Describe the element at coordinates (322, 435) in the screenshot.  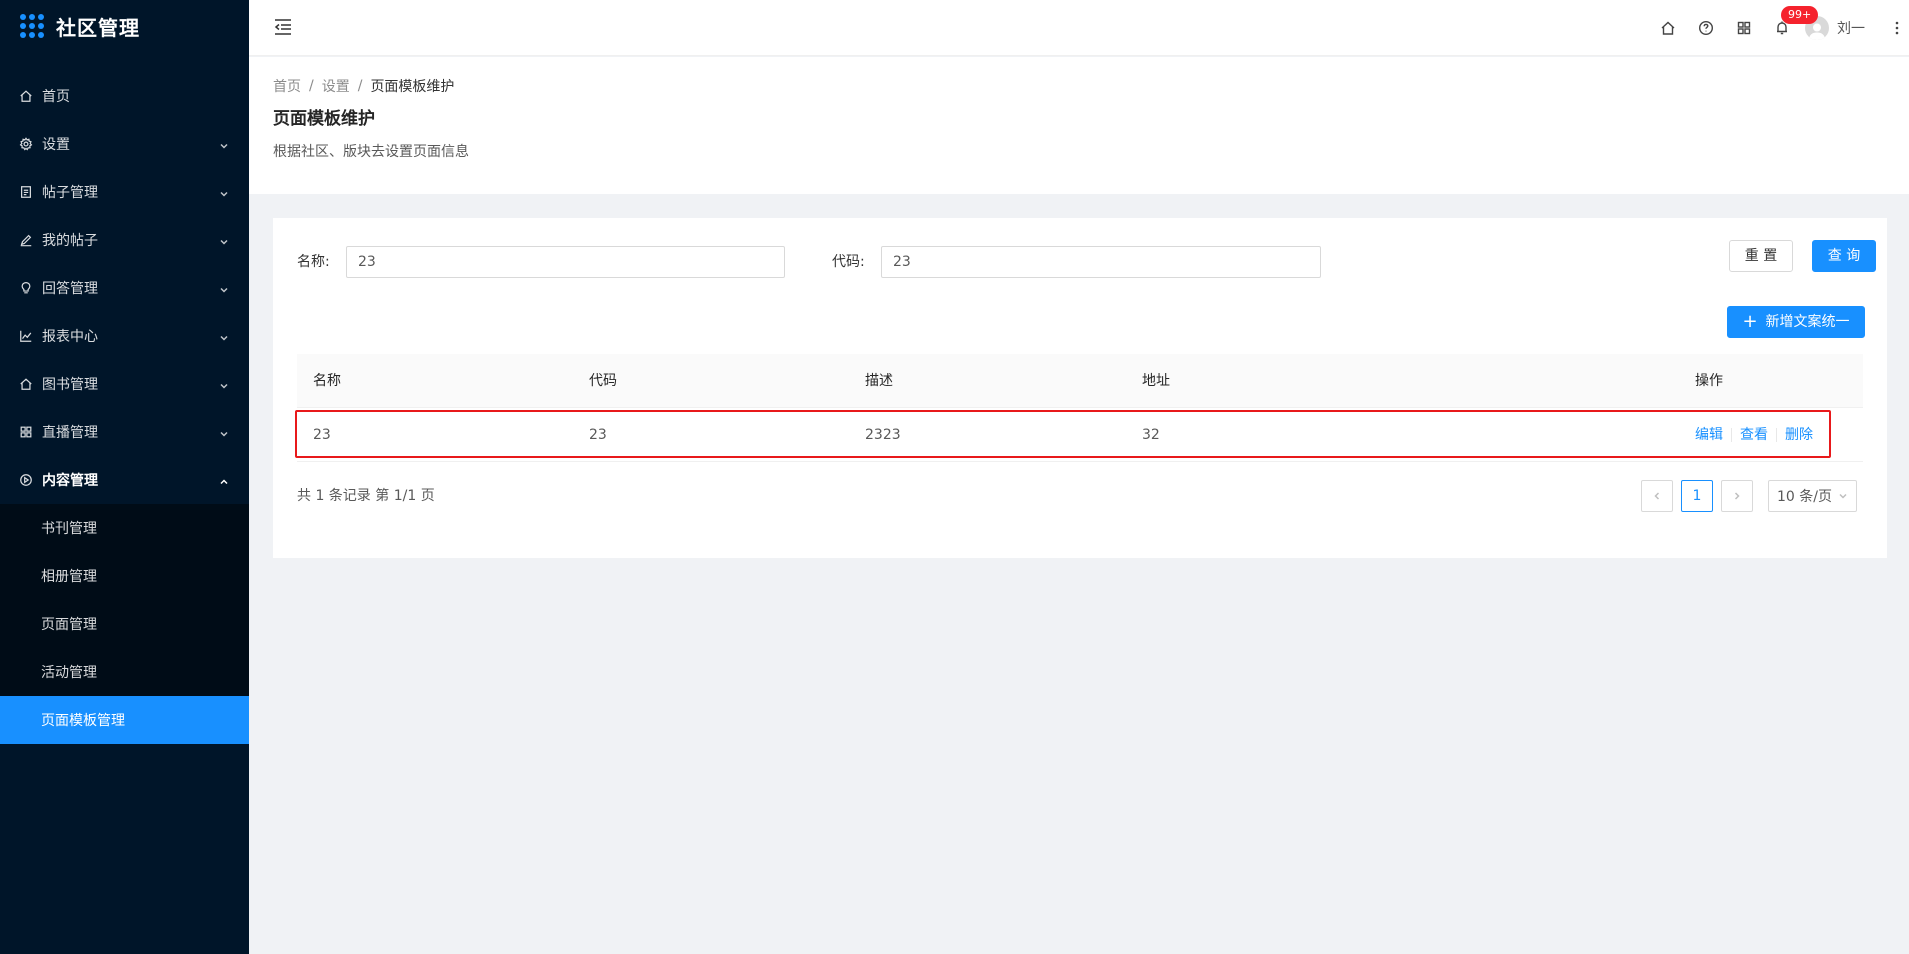
I see `cell-name: 23` at that location.